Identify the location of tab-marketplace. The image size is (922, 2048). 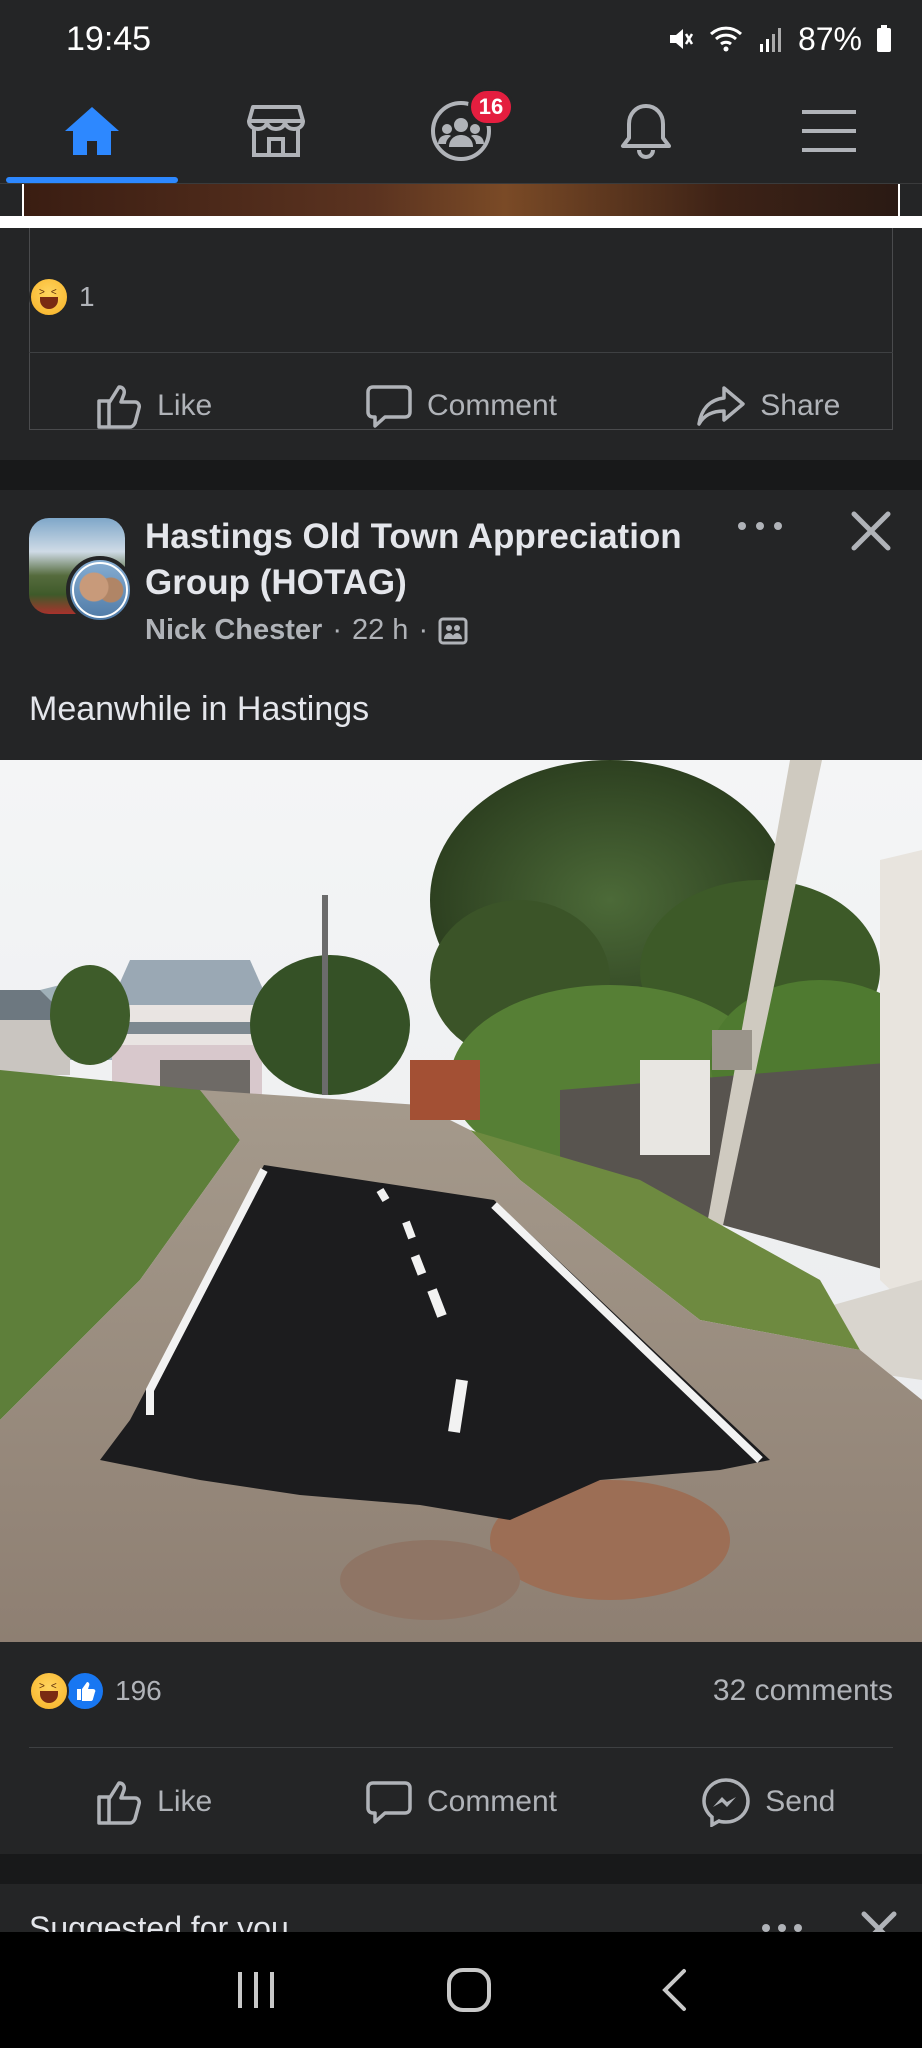
(276, 131).